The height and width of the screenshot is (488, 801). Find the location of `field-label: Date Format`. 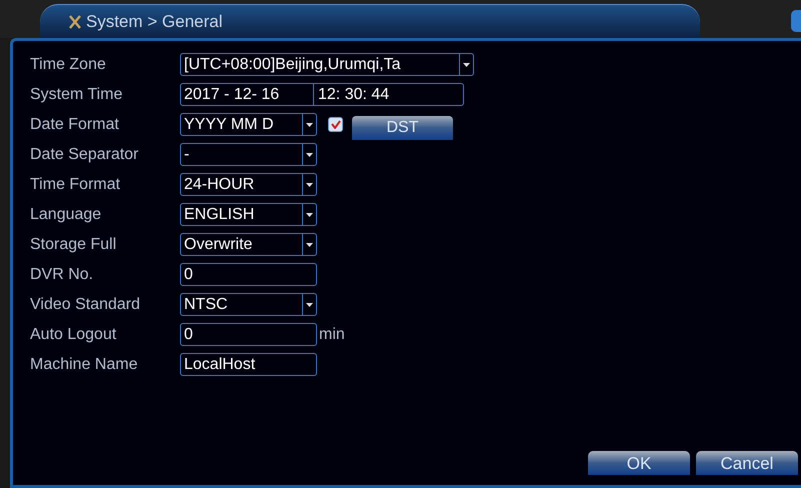

field-label: Date Format is located at coordinates (75, 124).